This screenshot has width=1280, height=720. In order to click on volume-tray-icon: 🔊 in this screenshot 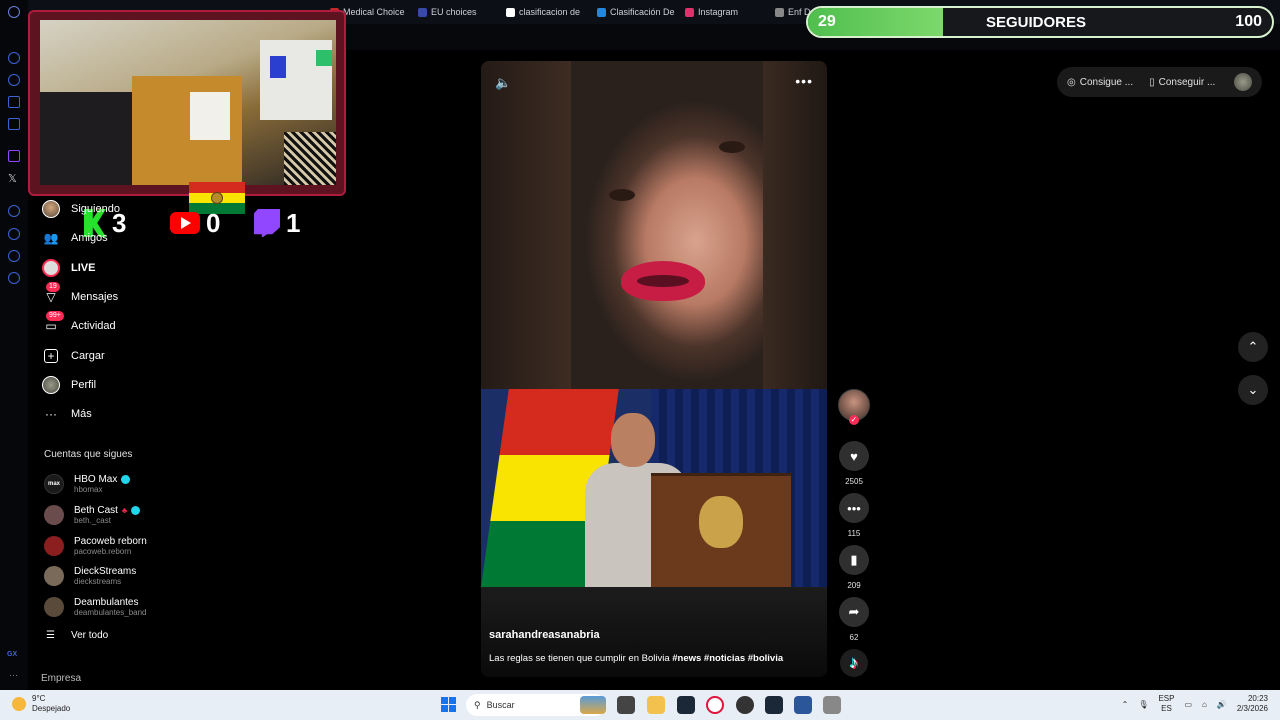, I will do `click(1222, 704)`.